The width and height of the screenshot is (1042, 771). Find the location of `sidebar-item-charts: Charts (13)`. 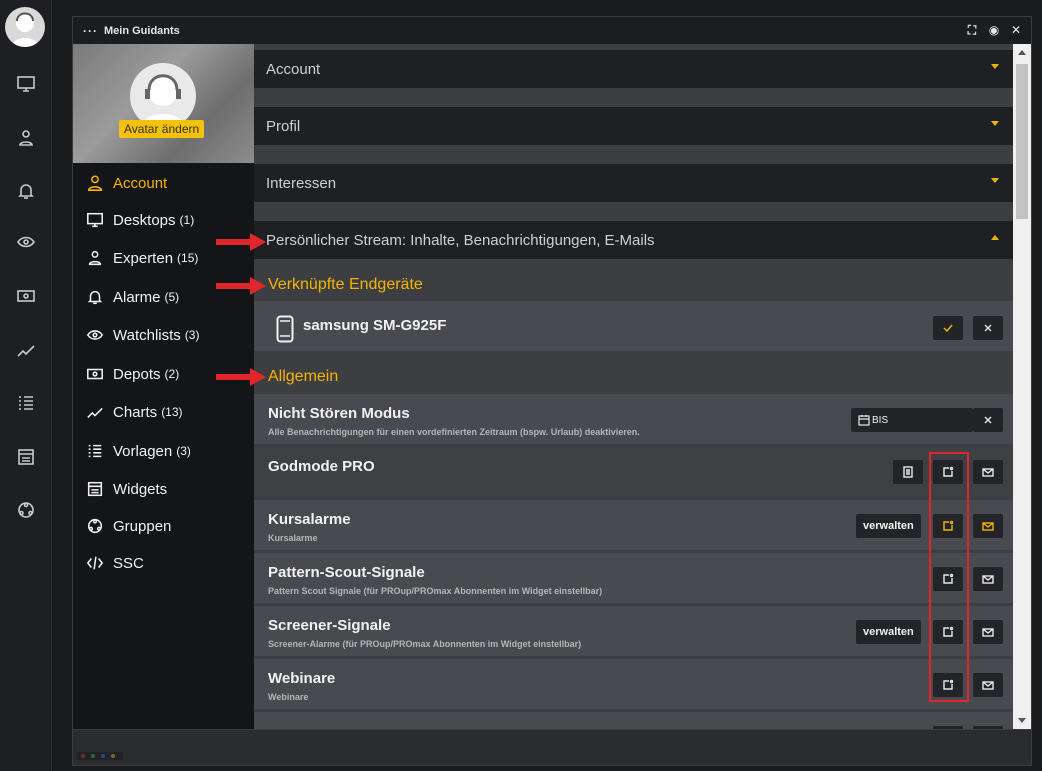

sidebar-item-charts: Charts (13) is located at coordinates (163, 412).